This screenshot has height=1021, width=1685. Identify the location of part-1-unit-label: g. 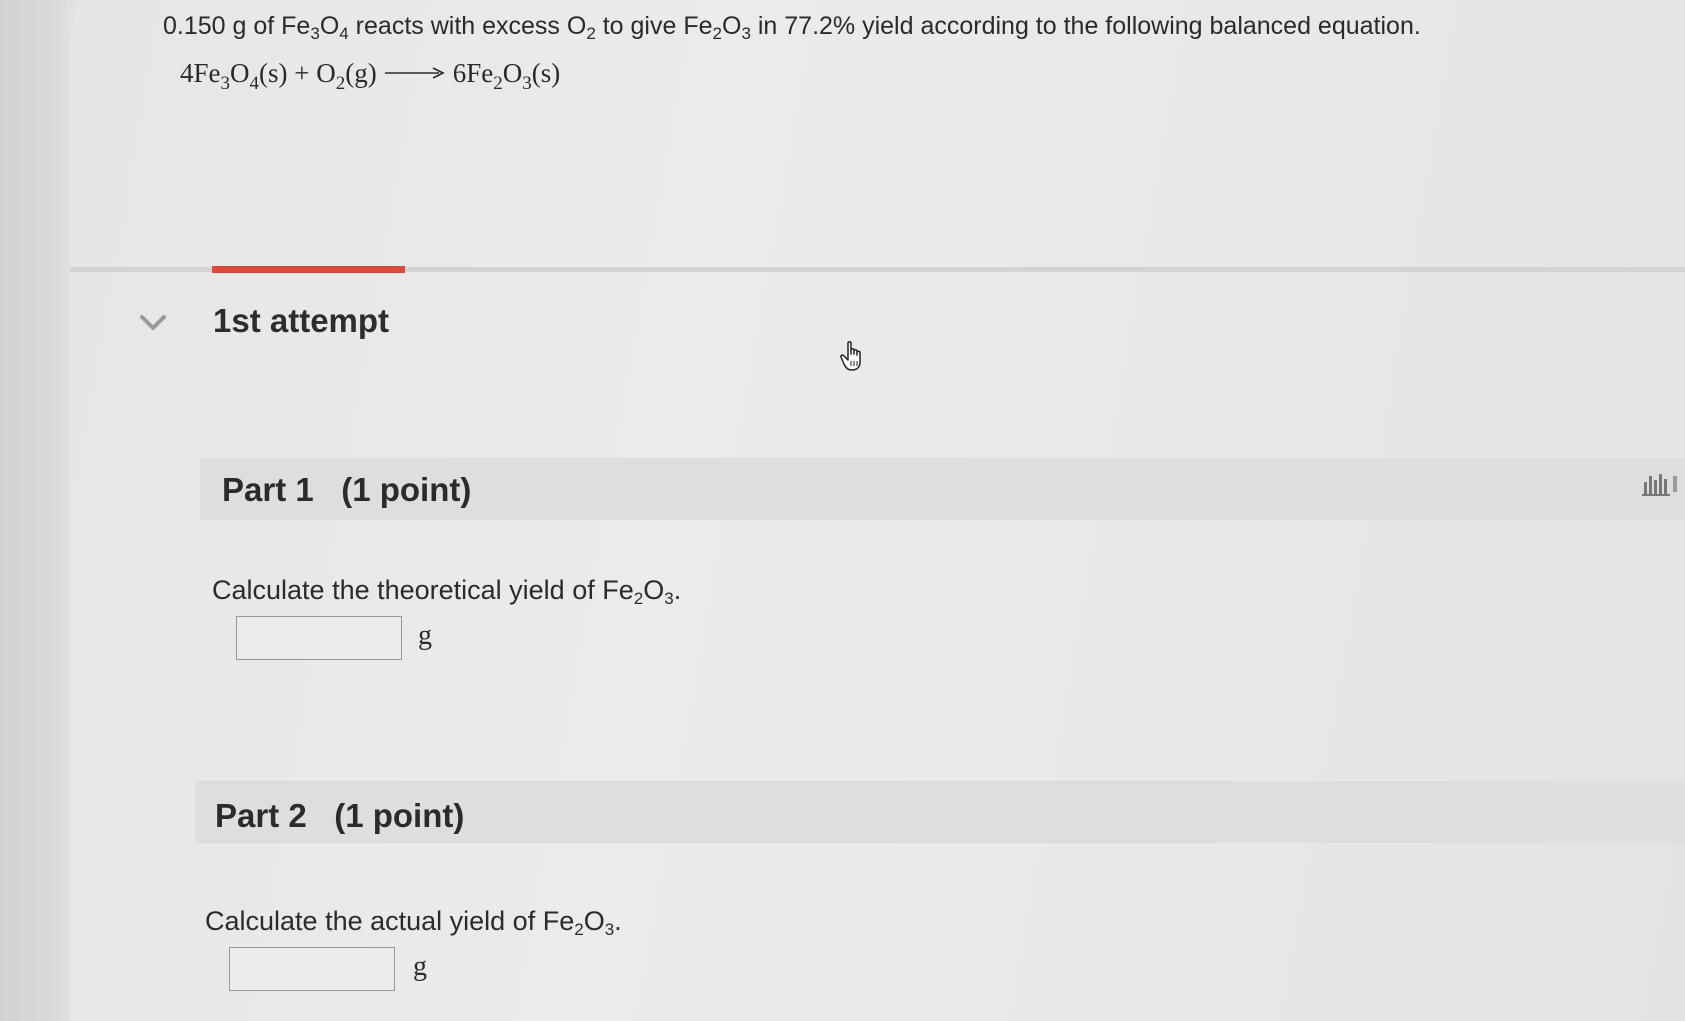
(425, 635).